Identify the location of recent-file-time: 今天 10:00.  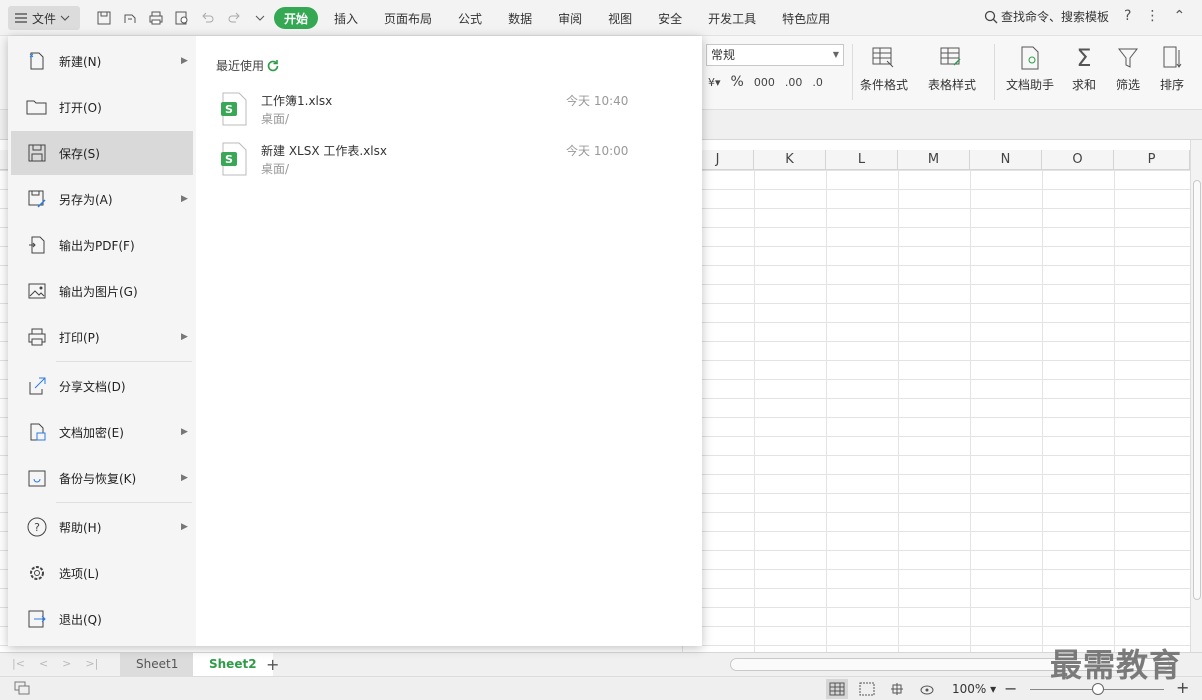
(597, 151).